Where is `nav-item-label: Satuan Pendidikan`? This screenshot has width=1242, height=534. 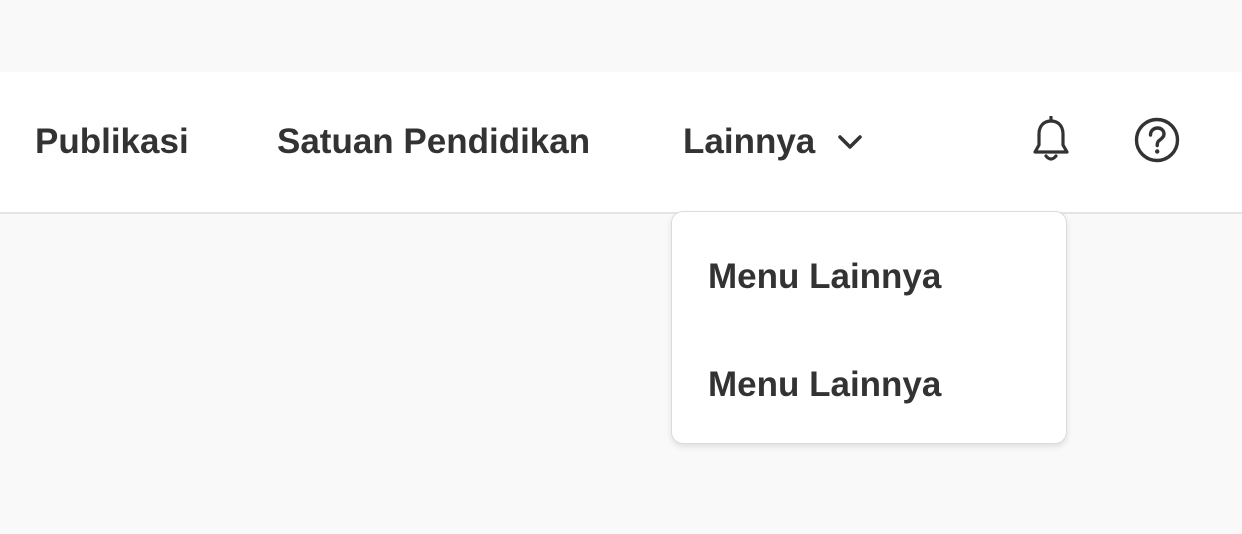
nav-item-label: Satuan Pendidikan is located at coordinates (434, 141).